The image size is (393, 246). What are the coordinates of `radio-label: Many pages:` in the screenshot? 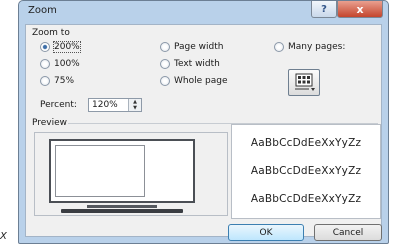 It's located at (317, 47).